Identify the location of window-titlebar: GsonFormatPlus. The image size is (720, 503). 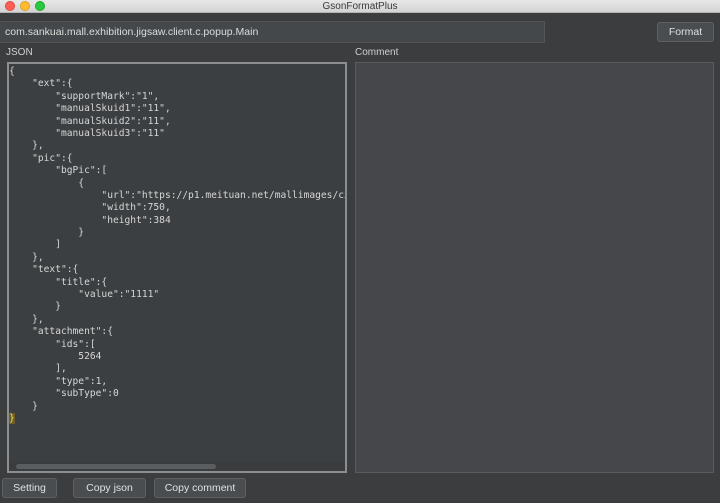
(360, 6).